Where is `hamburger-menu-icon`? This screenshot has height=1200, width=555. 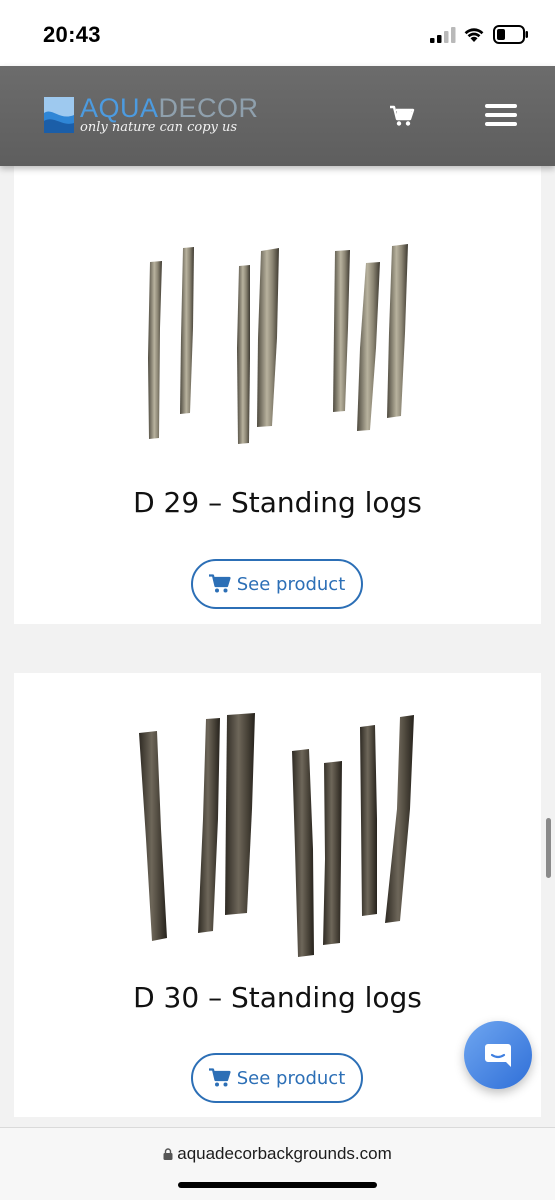
hamburger-menu-icon is located at coordinates (501, 116).